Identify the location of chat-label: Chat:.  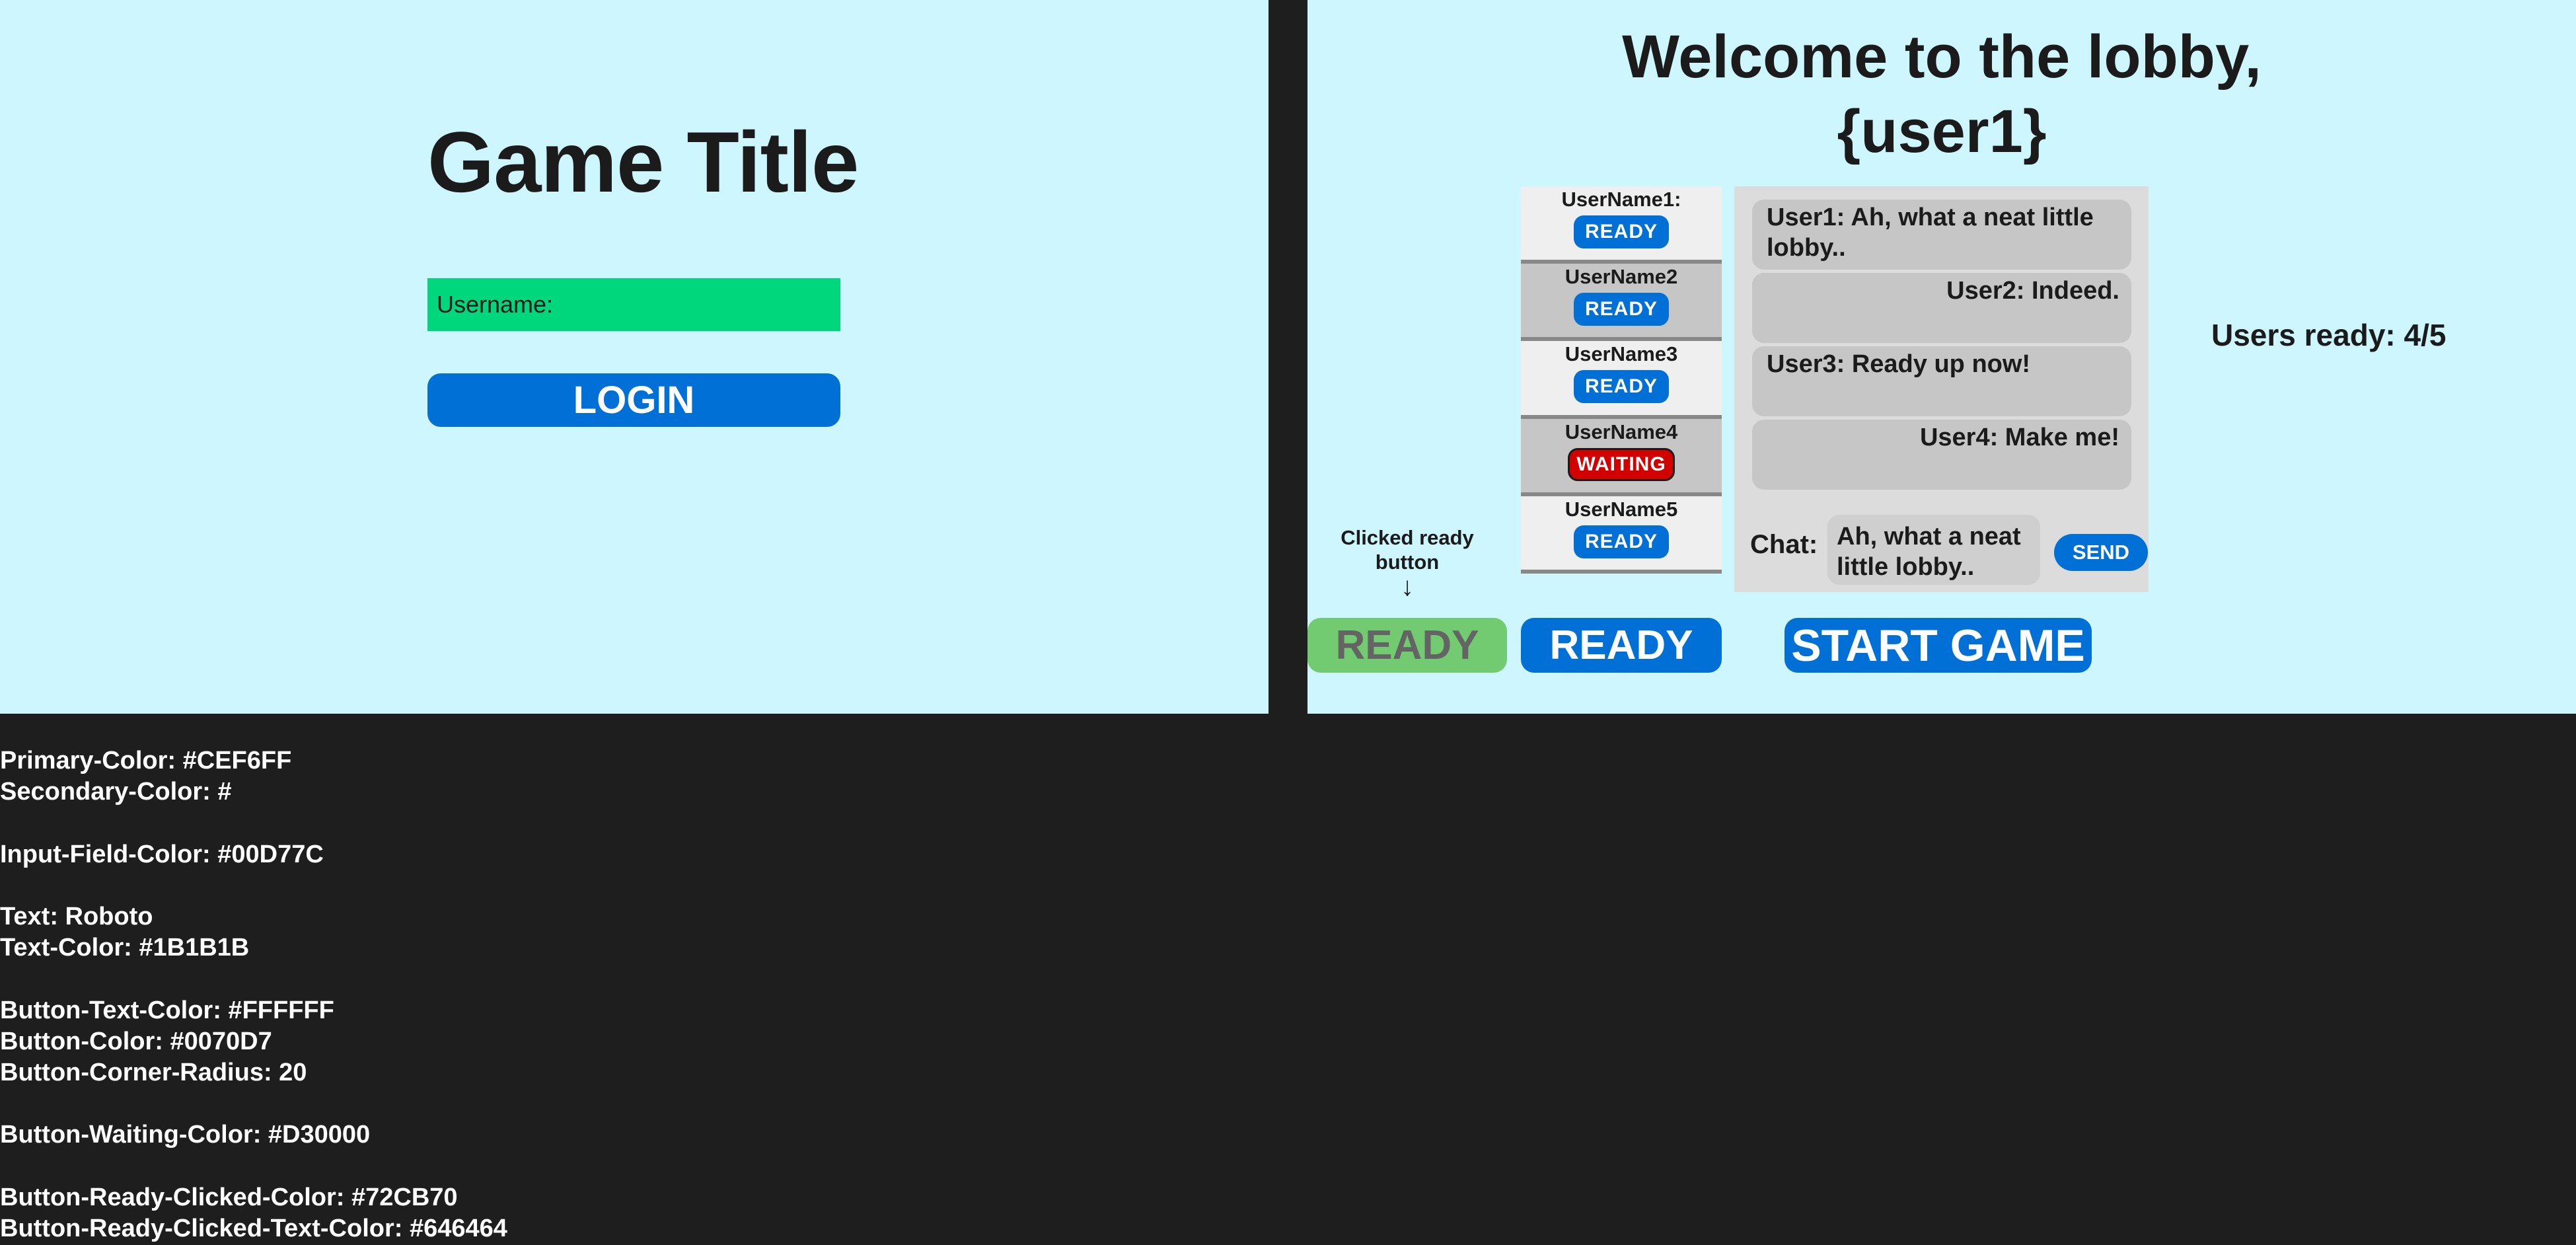
(1784, 544).